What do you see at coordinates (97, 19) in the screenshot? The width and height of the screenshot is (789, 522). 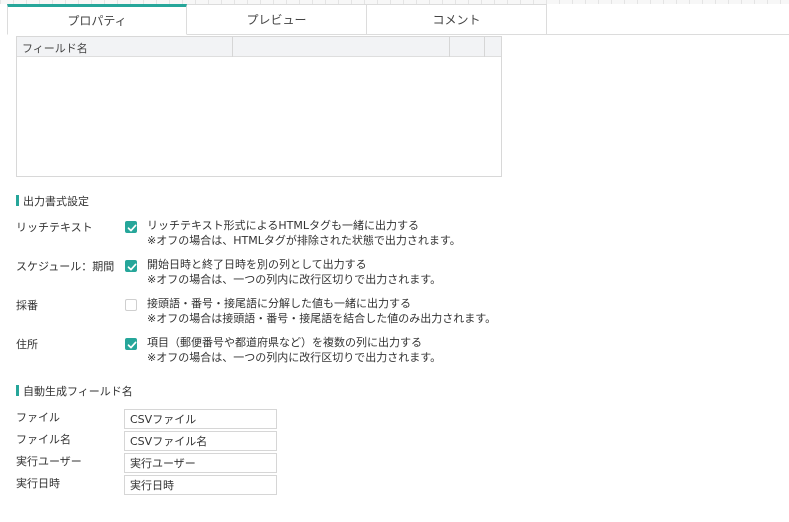 I see `tab-properties: プロパティ` at bounding box center [97, 19].